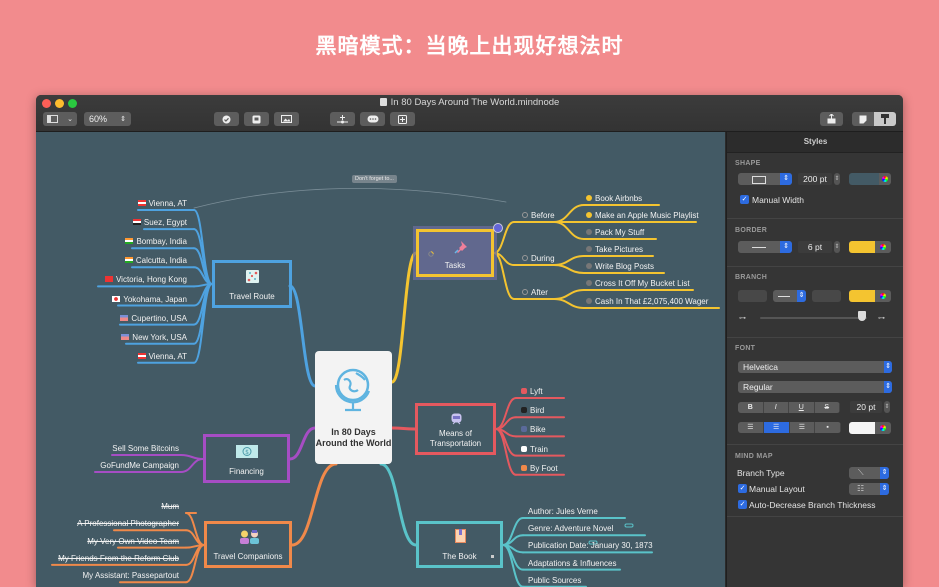 The width and height of the screenshot is (939, 587). I want to click on zoom-level-select: 60% ⇕, so click(107, 119).